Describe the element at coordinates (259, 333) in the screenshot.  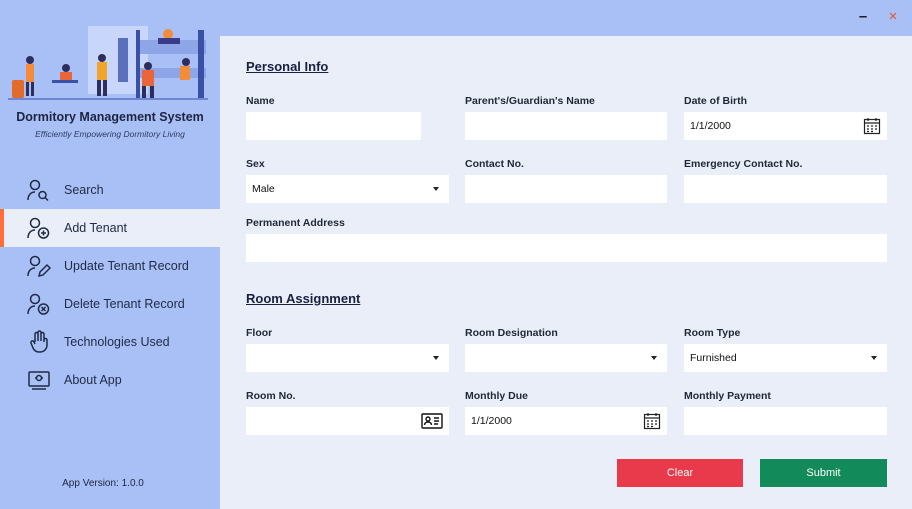
I see `floor-label: Floor` at that location.